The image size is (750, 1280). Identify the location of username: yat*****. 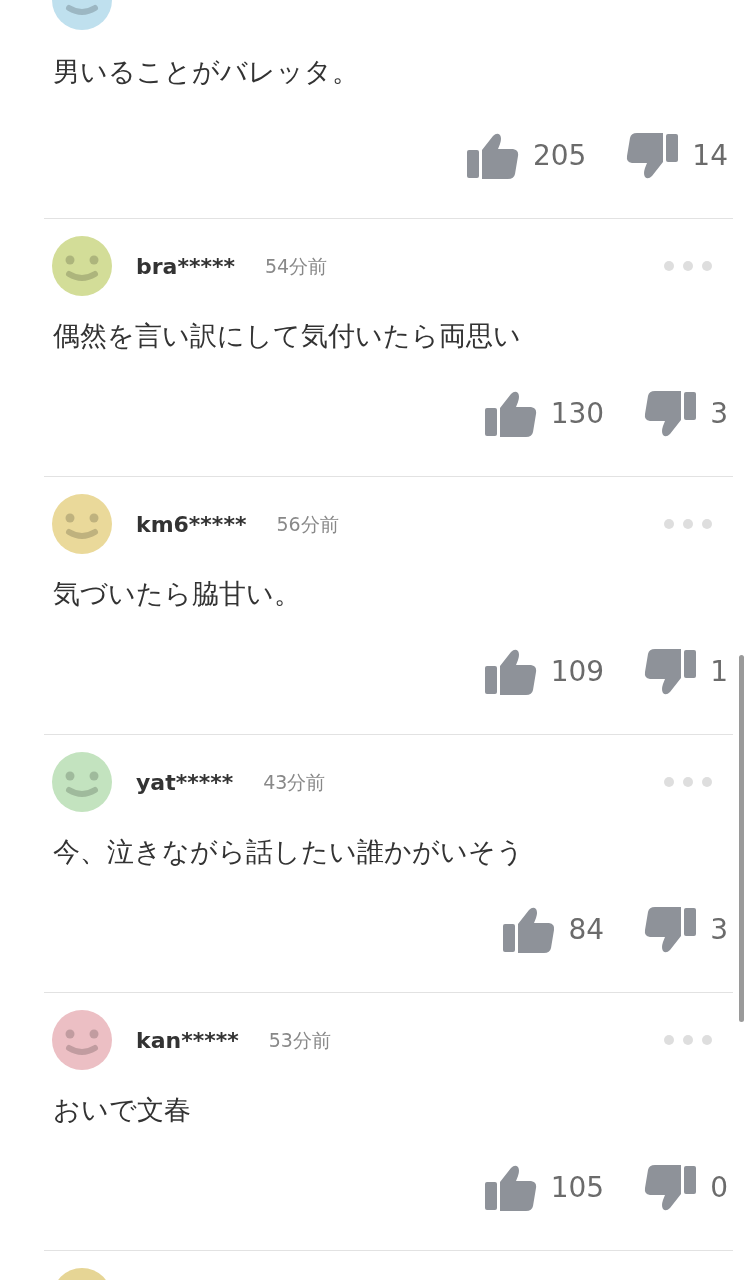
(185, 782).